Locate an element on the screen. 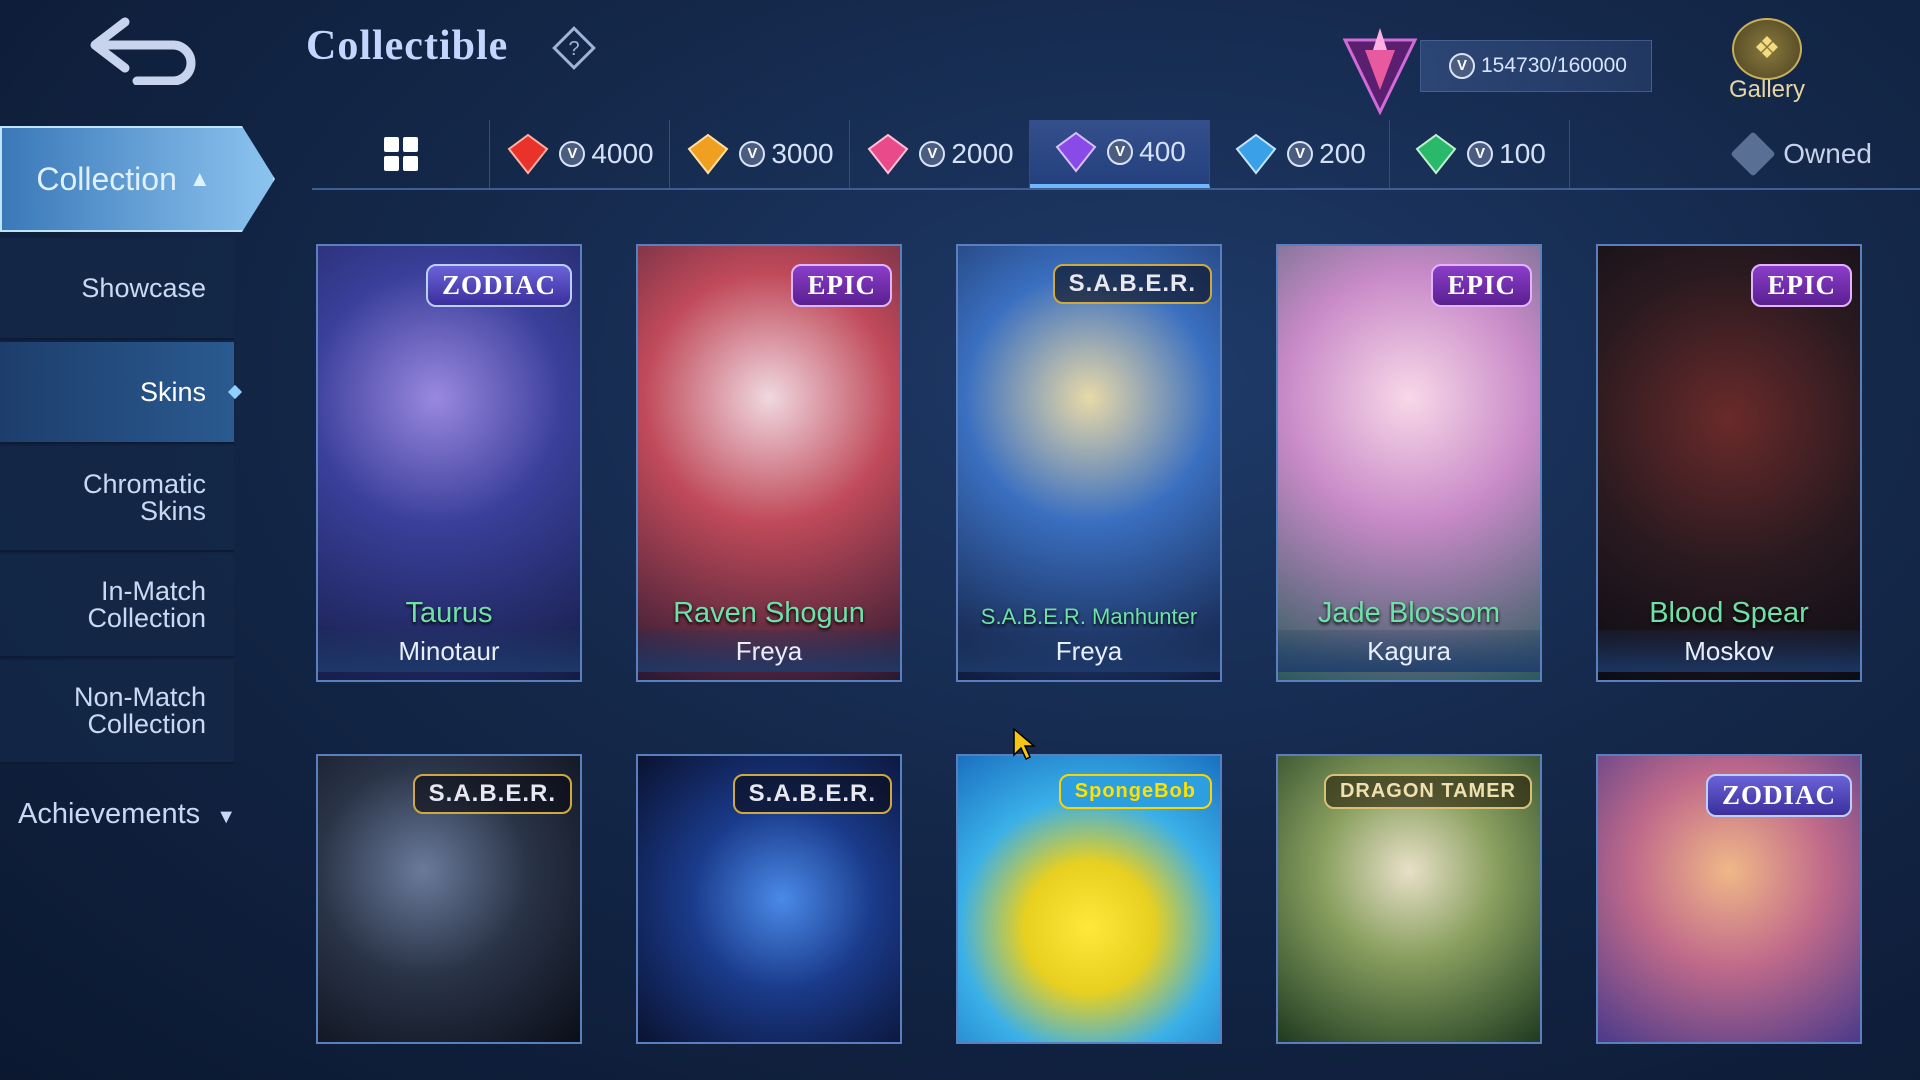  hero-name: Moskov is located at coordinates (1729, 651).